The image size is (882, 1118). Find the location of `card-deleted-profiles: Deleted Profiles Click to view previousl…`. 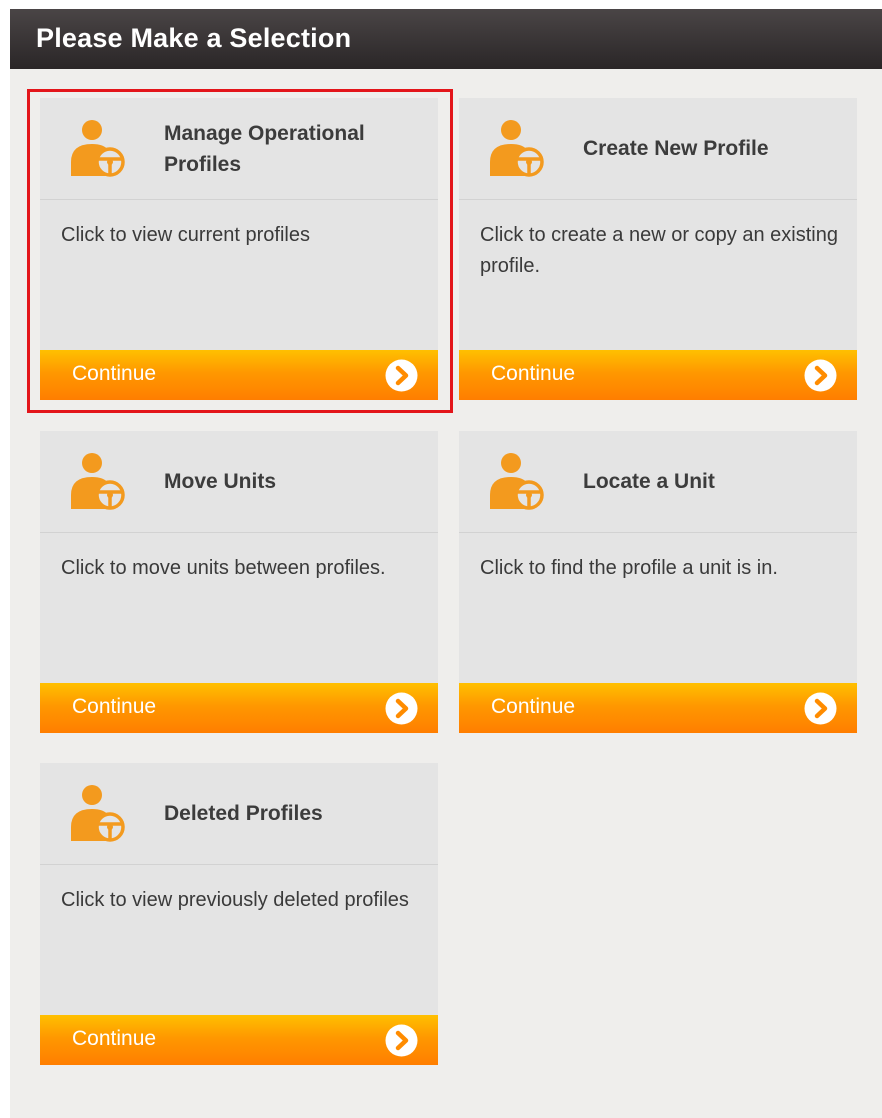

card-deleted-profiles: Deleted Profiles Click to view previousl… is located at coordinates (239, 914).